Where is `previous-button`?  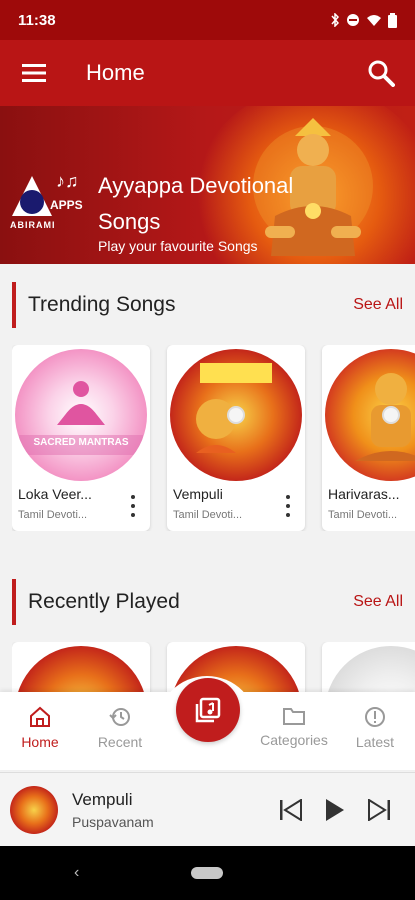 previous-button is located at coordinates (291, 809).